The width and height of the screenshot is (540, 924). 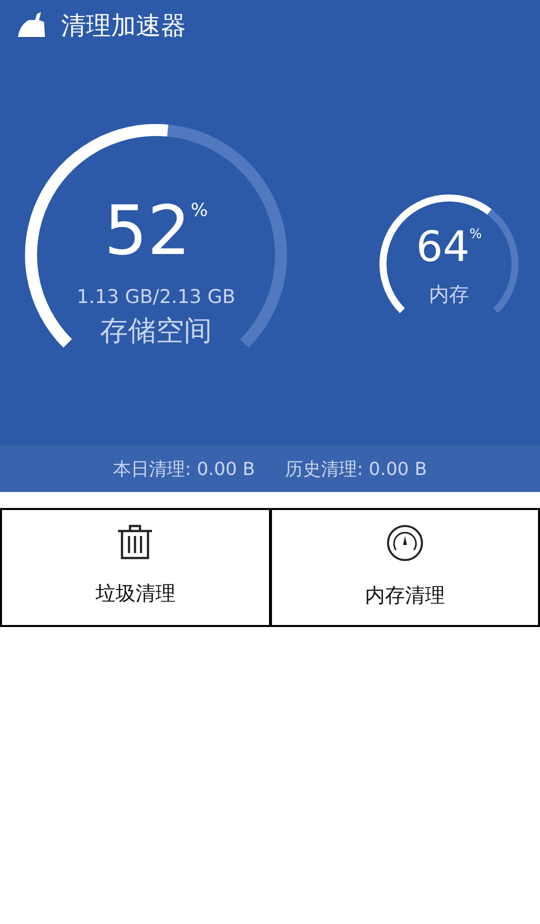 What do you see at coordinates (156, 331) in the screenshot?
I see `gauge-label: 存储空间` at bounding box center [156, 331].